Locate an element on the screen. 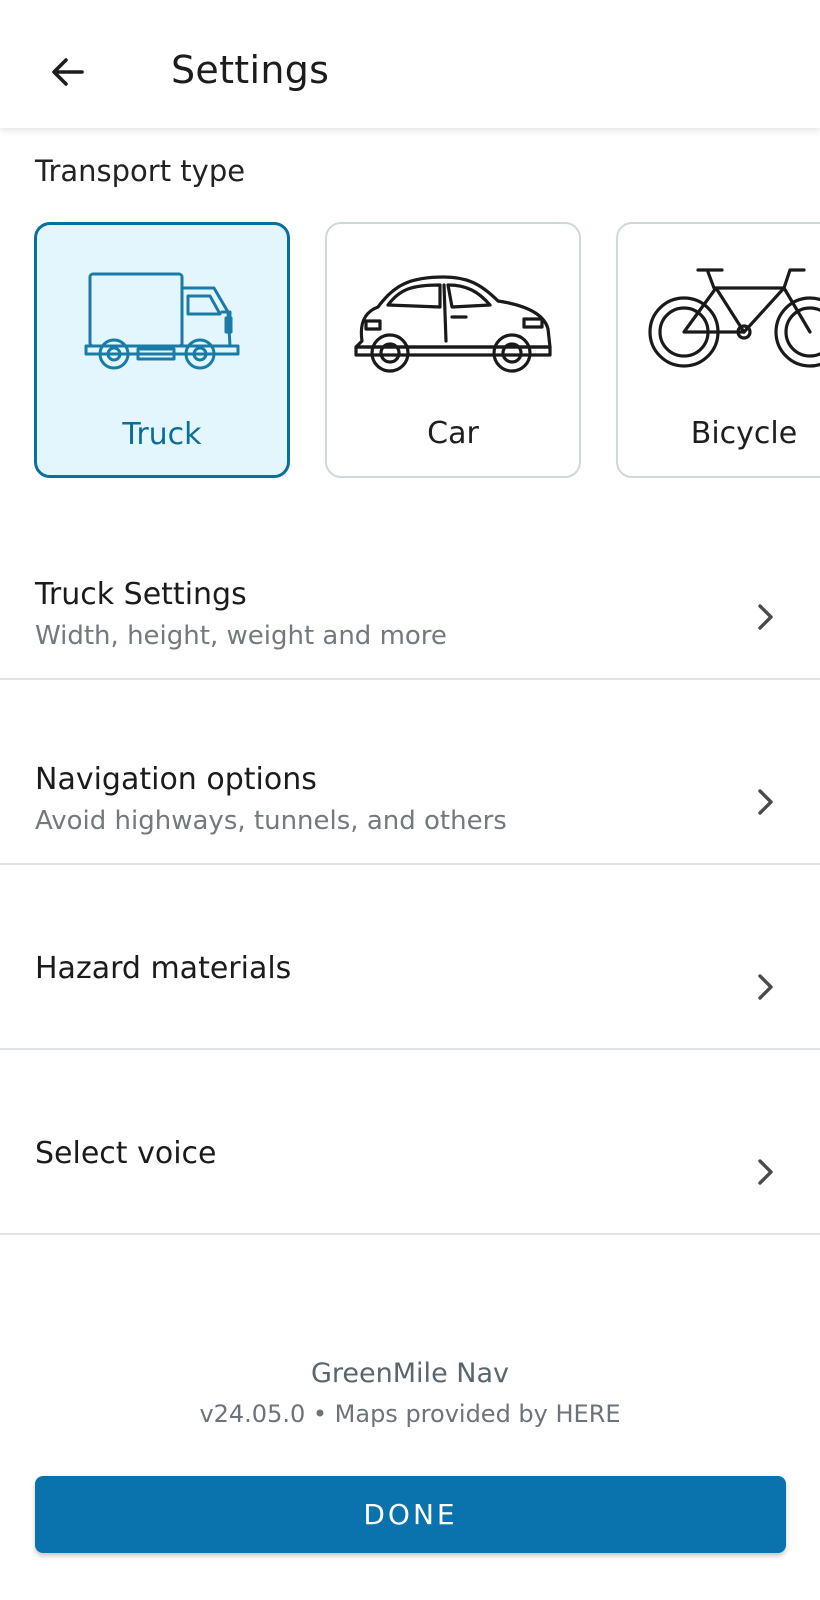 Image resolution: width=820 pixels, height=1600 pixels. transport-option-truck: Truck is located at coordinates (162, 350).